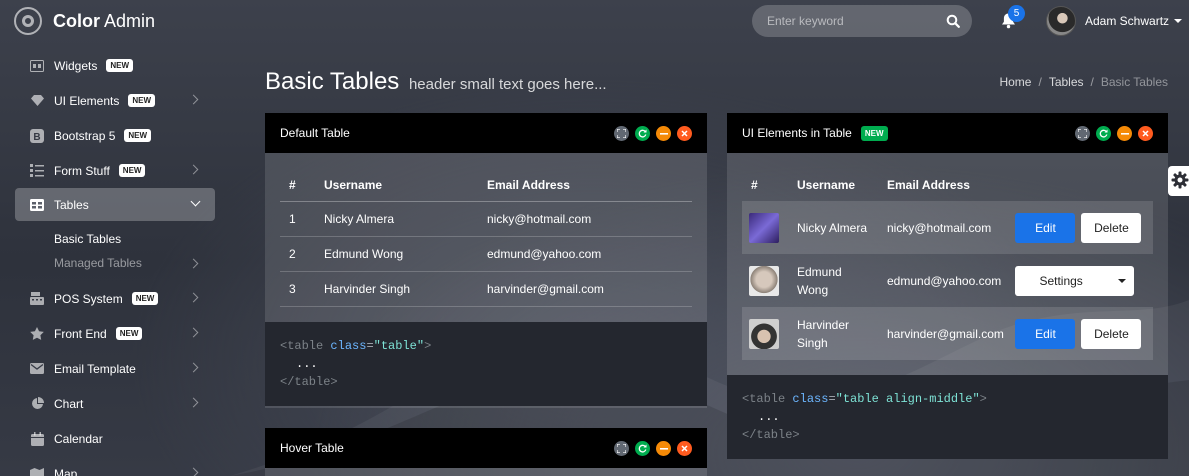 Image resolution: width=1189 pixels, height=476 pixels. I want to click on pie-chart-icon, so click(37, 404).